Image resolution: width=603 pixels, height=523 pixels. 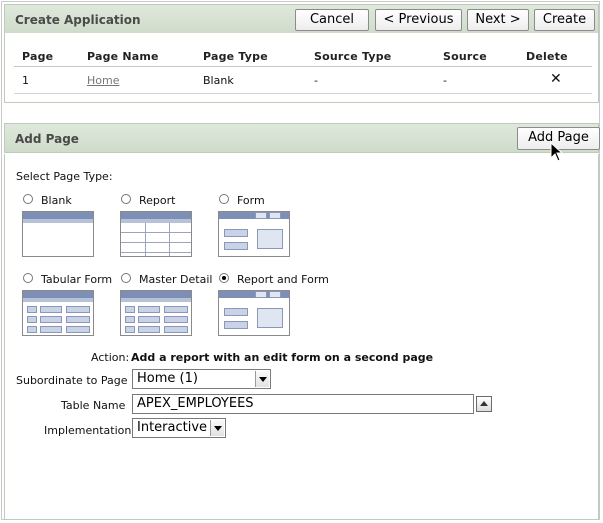 I want to click on add-page-header: Add Page Add Page, so click(x=302, y=138).